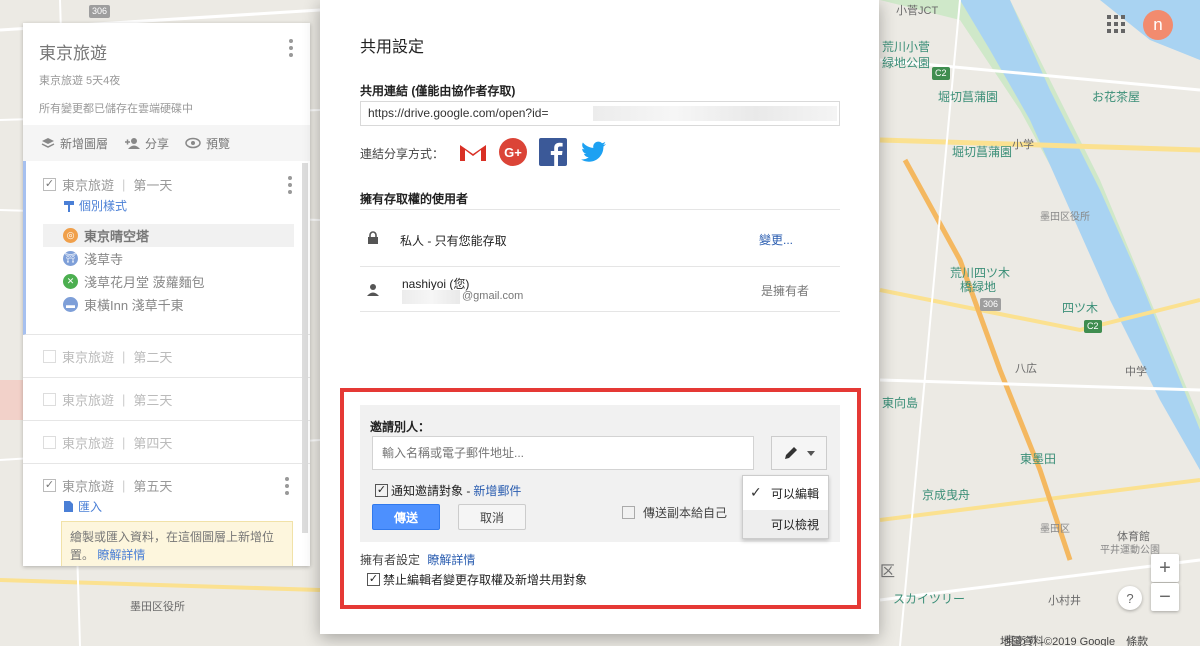 This screenshot has height=646, width=1200. I want to click on owner-settings: 擁有者設定 瞭解詳情, so click(417, 559).